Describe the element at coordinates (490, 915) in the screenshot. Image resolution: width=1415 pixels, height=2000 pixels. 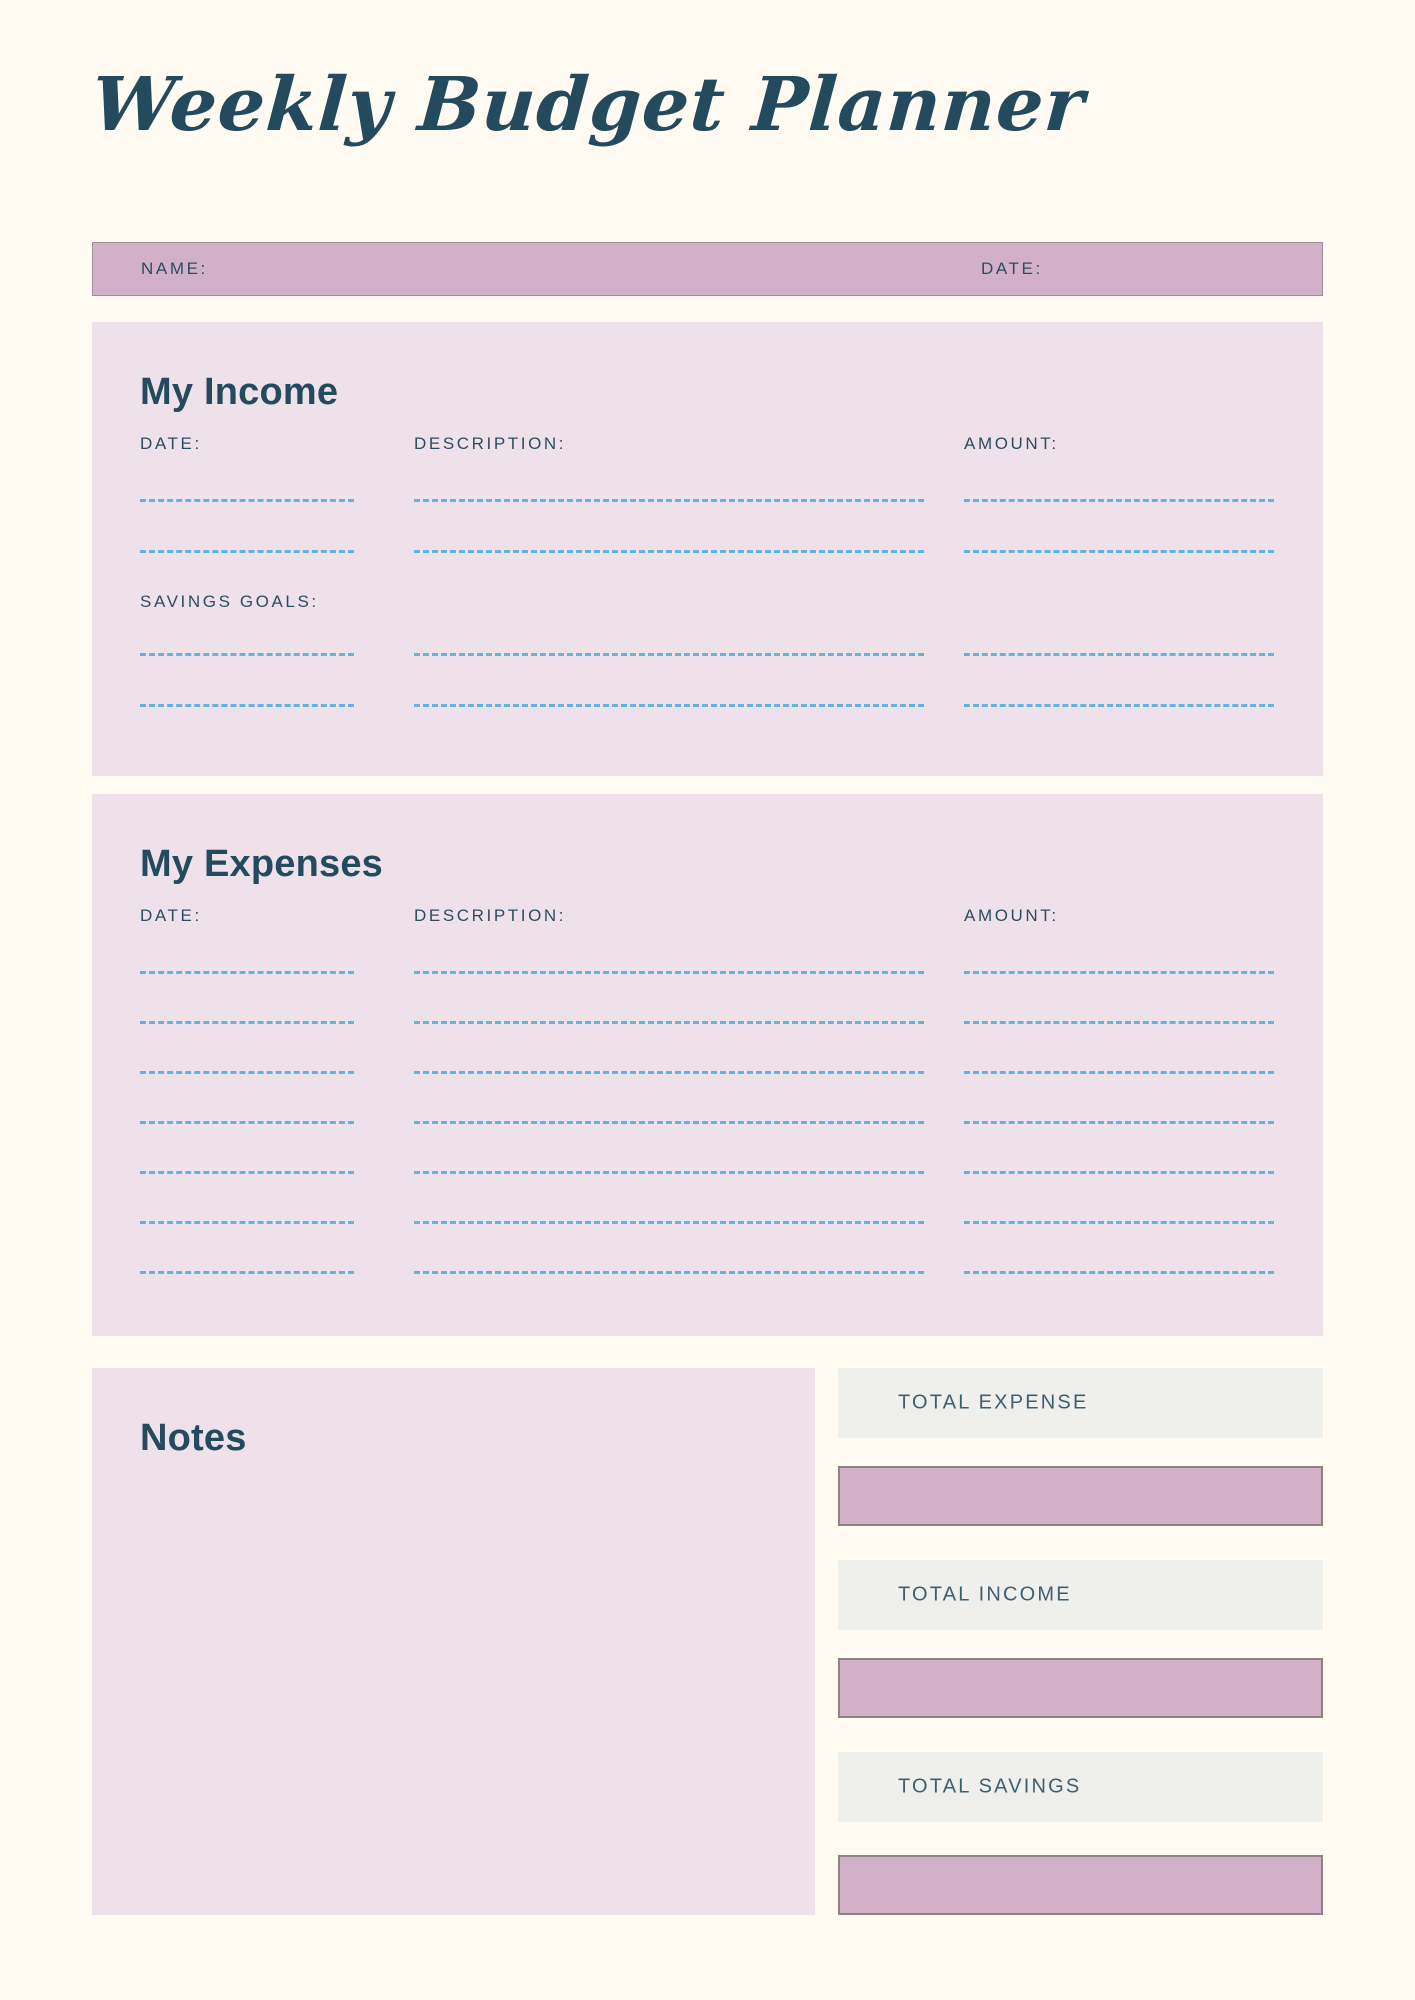
I see `expense-description-column-label: DESCRIPTION:` at that location.